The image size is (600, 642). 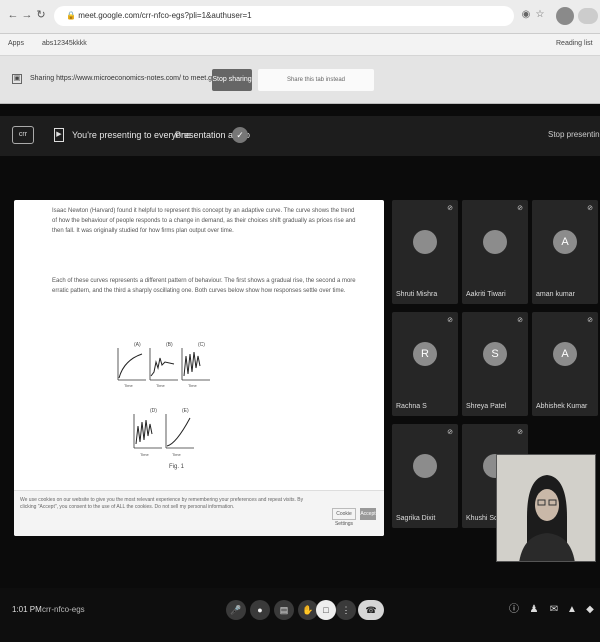 I want to click on present-now-icon: □, so click(x=326, y=610).